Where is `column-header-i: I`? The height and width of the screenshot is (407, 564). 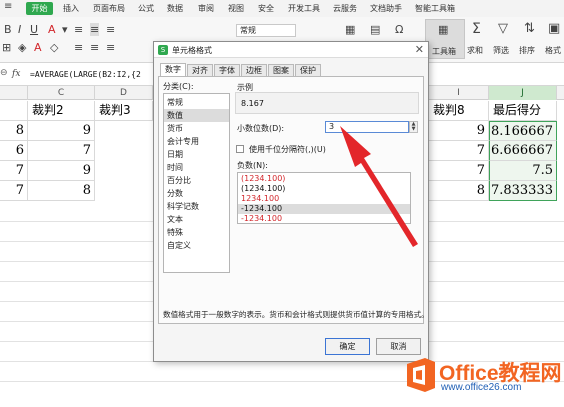
column-header-i: I is located at coordinates (459, 93).